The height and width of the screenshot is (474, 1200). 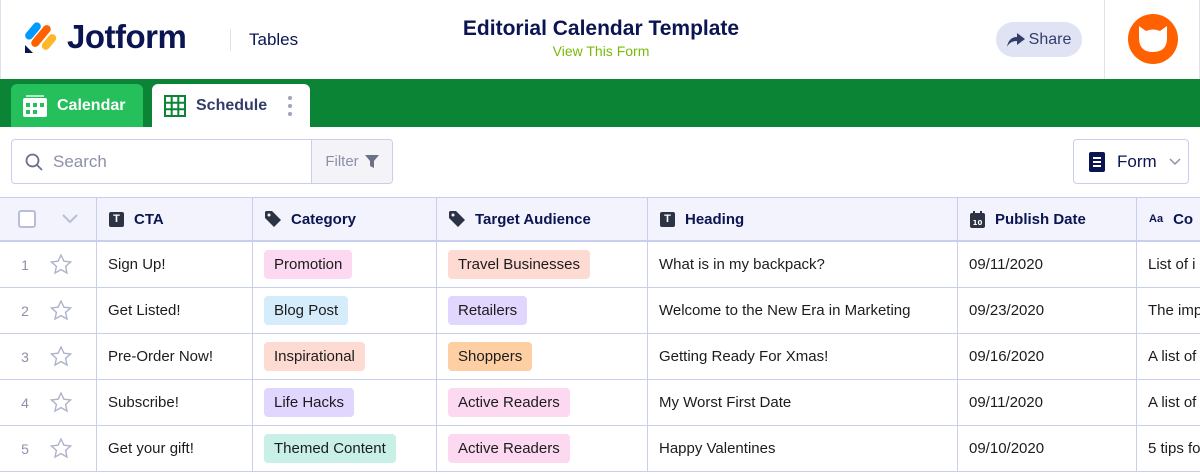 What do you see at coordinates (127, 36) in the screenshot?
I see `brand-name: Jotform` at bounding box center [127, 36].